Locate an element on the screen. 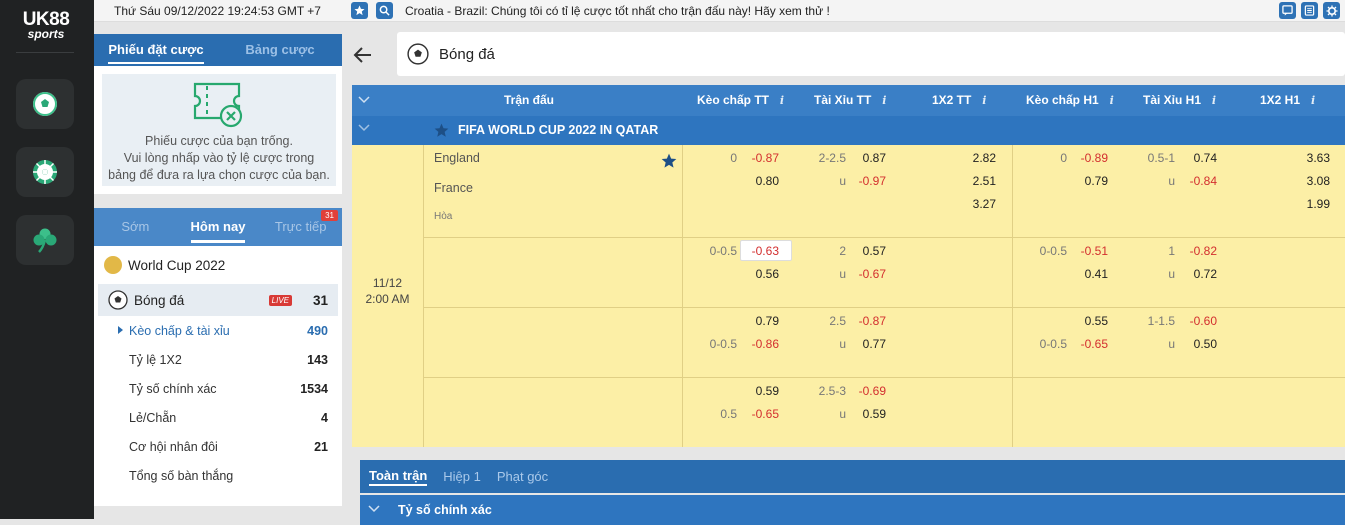 The height and width of the screenshot is (525, 1345). menu-item-double-chance: Cơ hội nhân đôi 21 is located at coordinates (218, 446).